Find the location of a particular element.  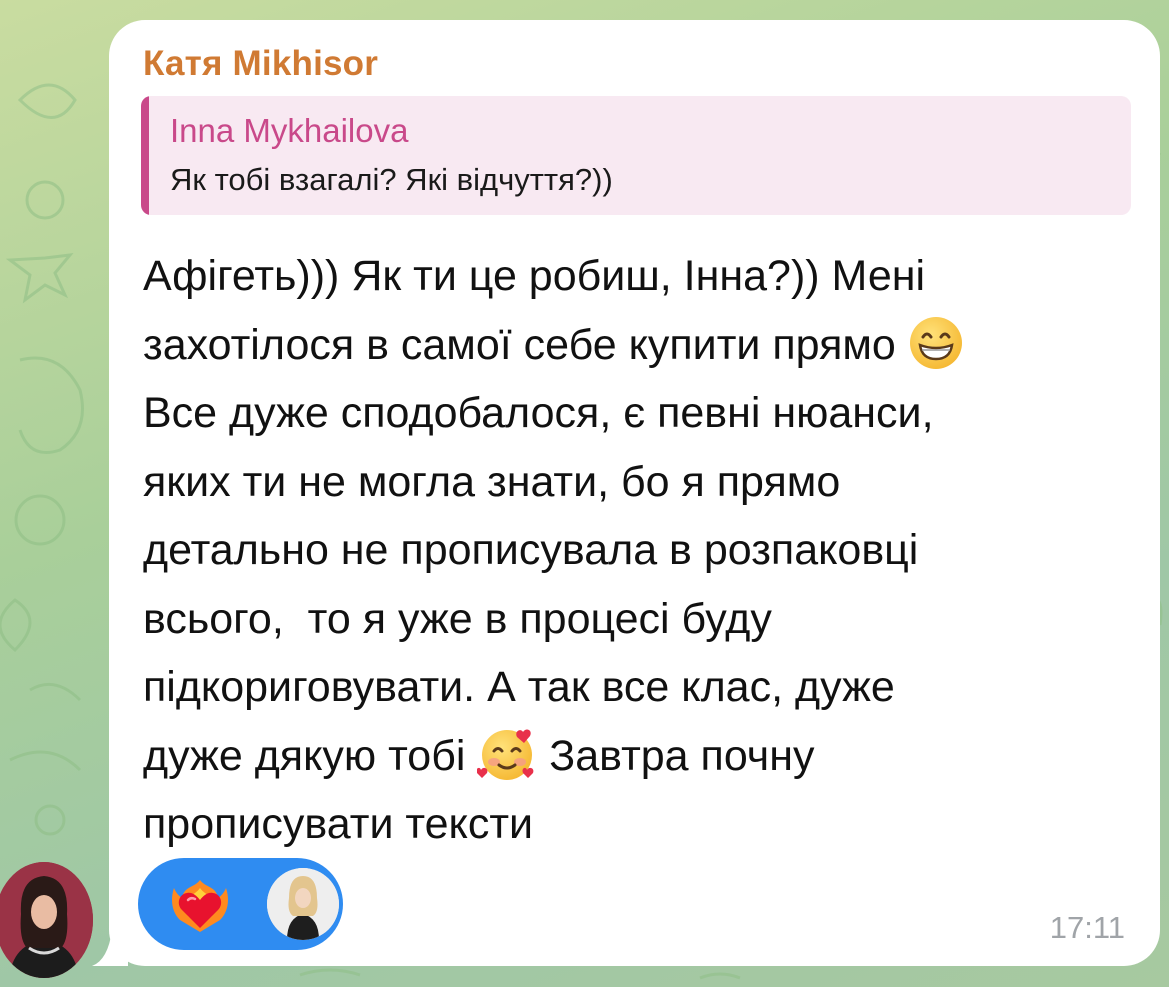

message-line: Афігеть))) Як ти це робиш, Інна?)) Мені is located at coordinates (534, 276).